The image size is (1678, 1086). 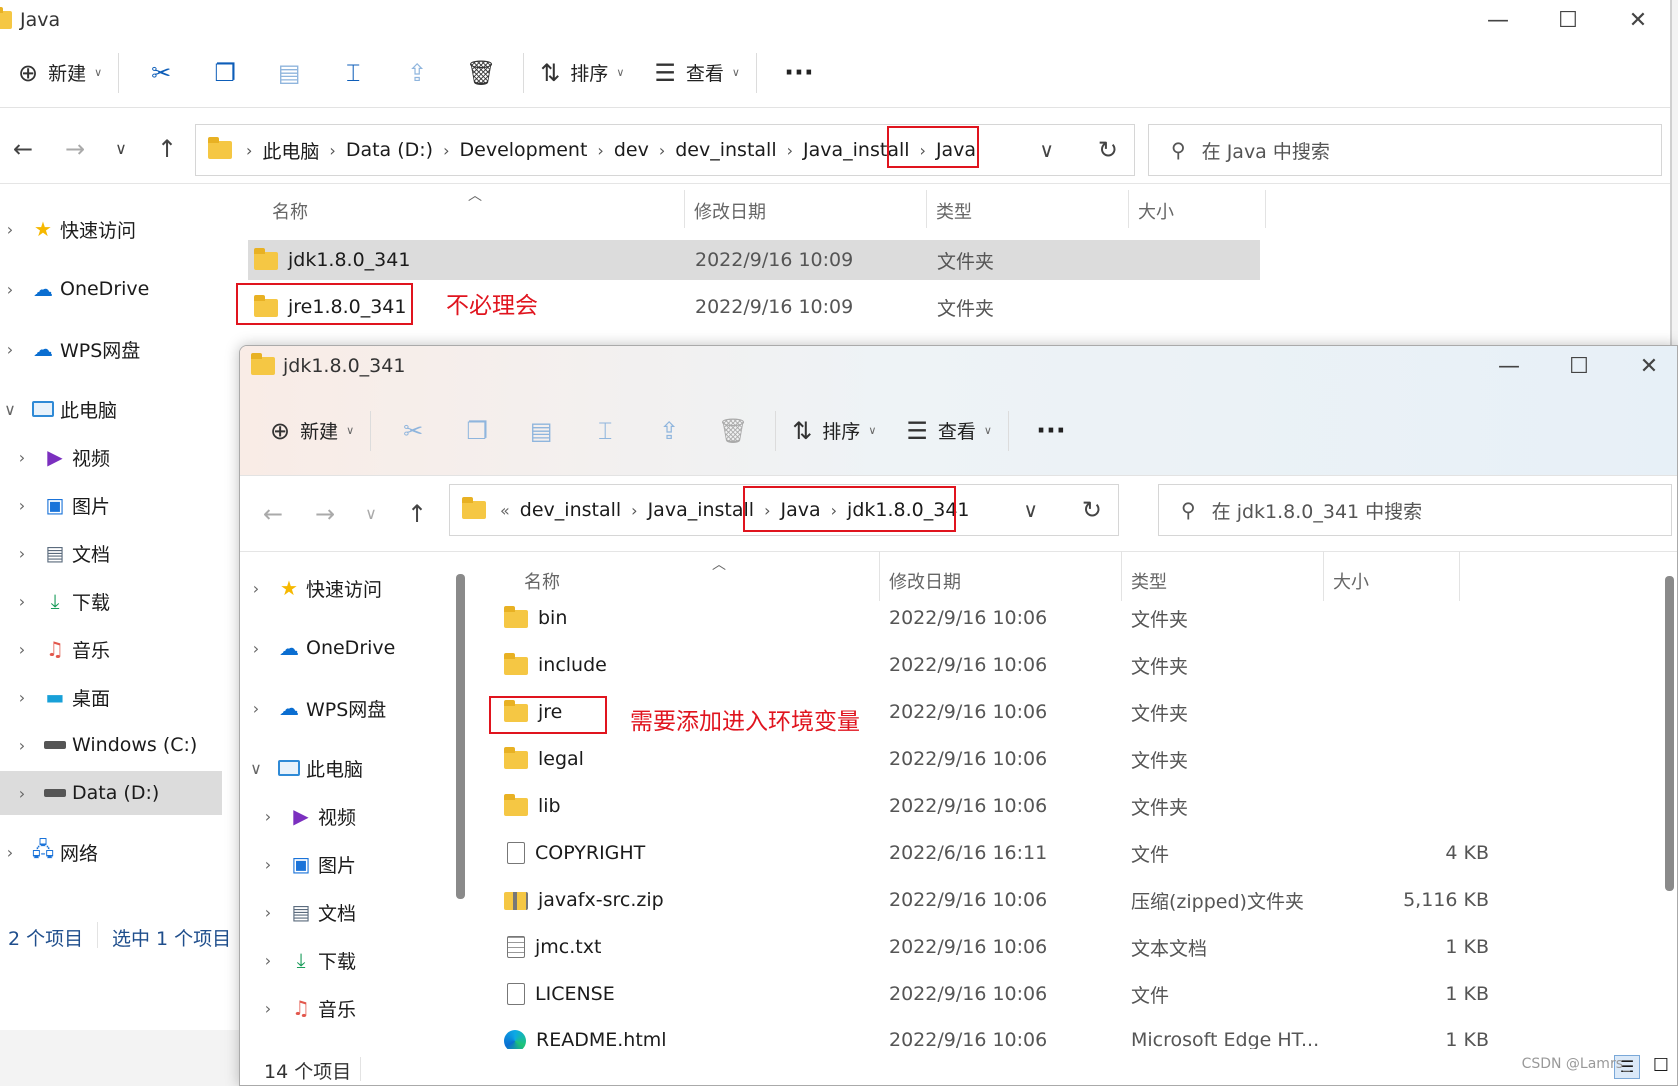 What do you see at coordinates (460, 736) in the screenshot?
I see `sidebar-scrollbar` at bounding box center [460, 736].